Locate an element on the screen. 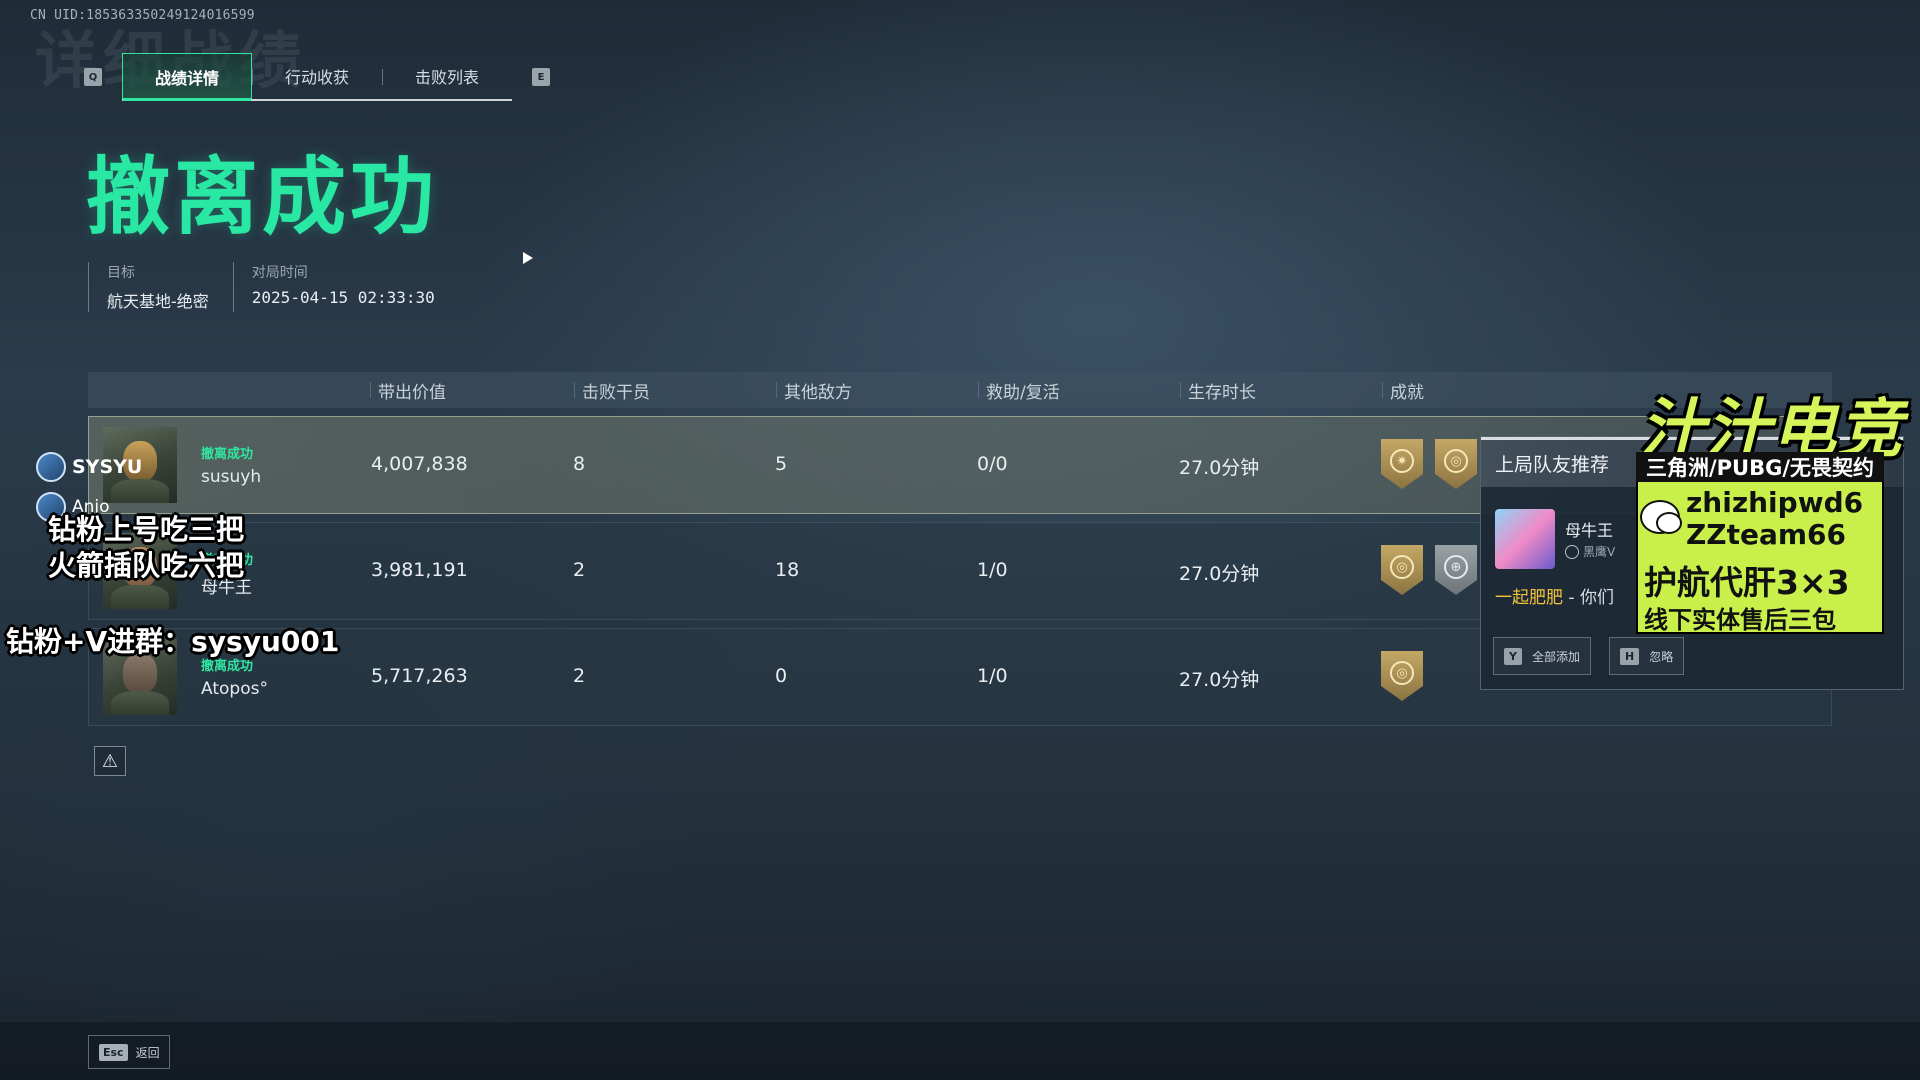 Image resolution: width=1920 pixels, height=1080 pixels. wechat-icon is located at coordinates (1661, 517).